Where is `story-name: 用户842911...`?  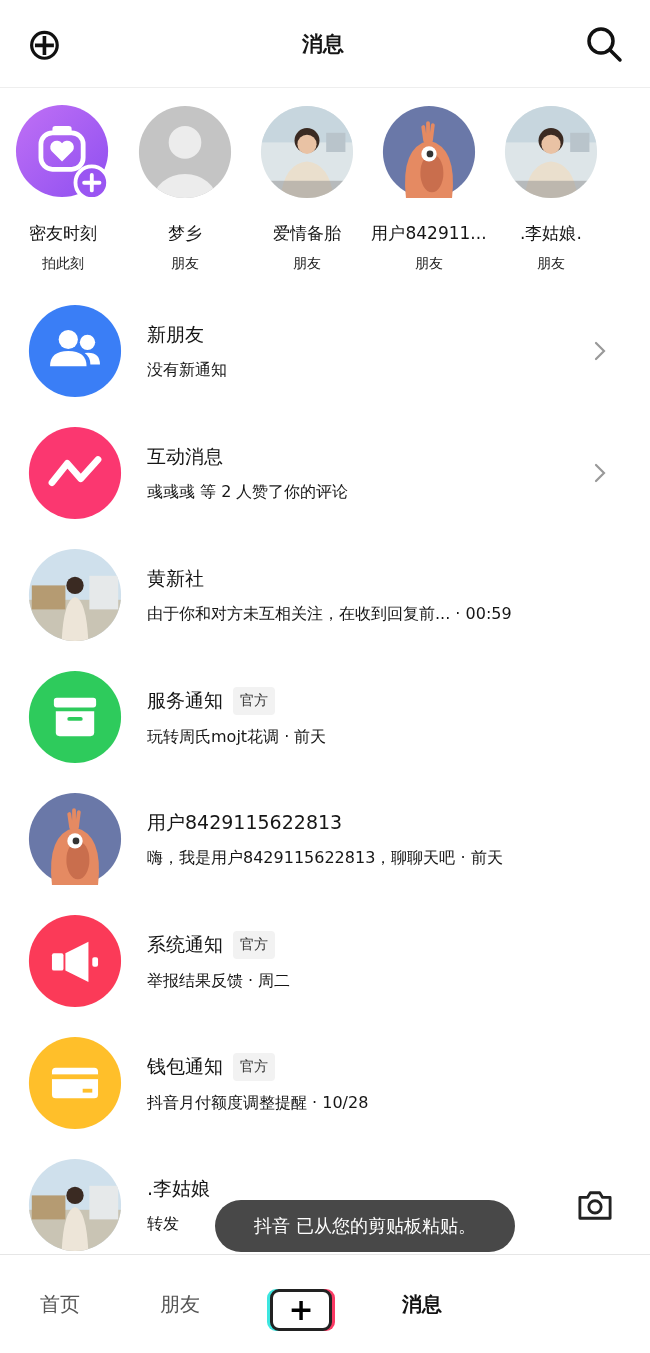 story-name: 用户842911... is located at coordinates (429, 233).